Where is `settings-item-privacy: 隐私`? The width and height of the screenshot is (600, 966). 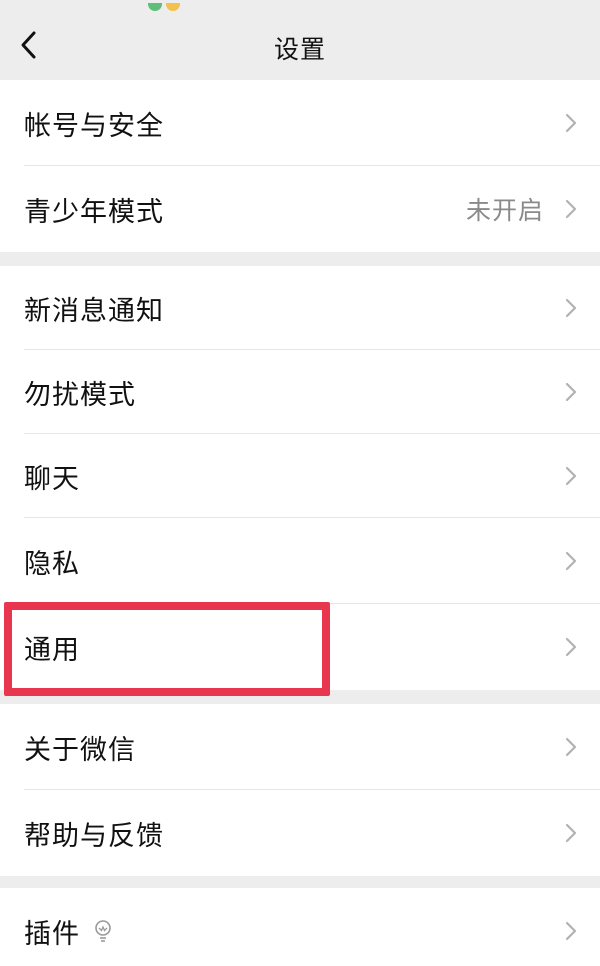
settings-item-privacy: 隐私 is located at coordinates (300, 561).